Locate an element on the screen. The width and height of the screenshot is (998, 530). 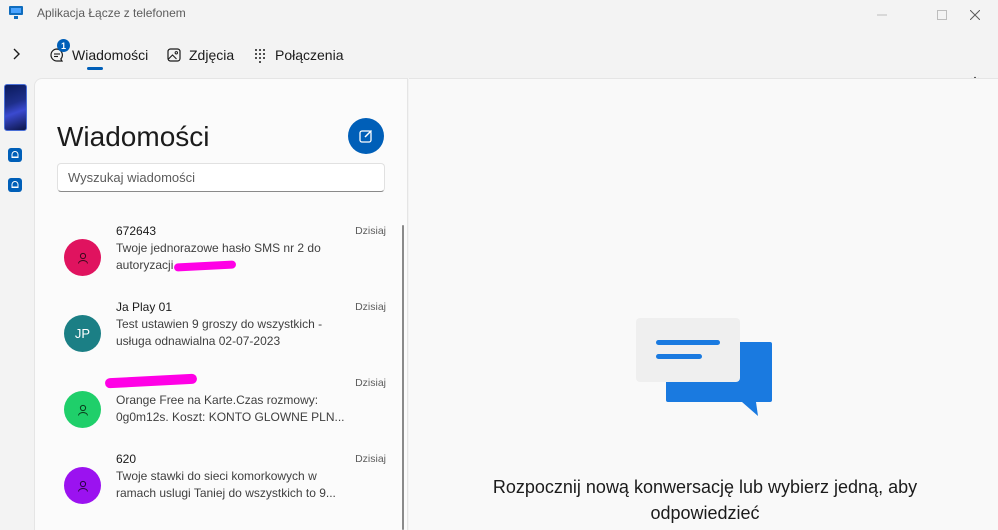
avatar-initials: JP is located at coordinates (82, 333).